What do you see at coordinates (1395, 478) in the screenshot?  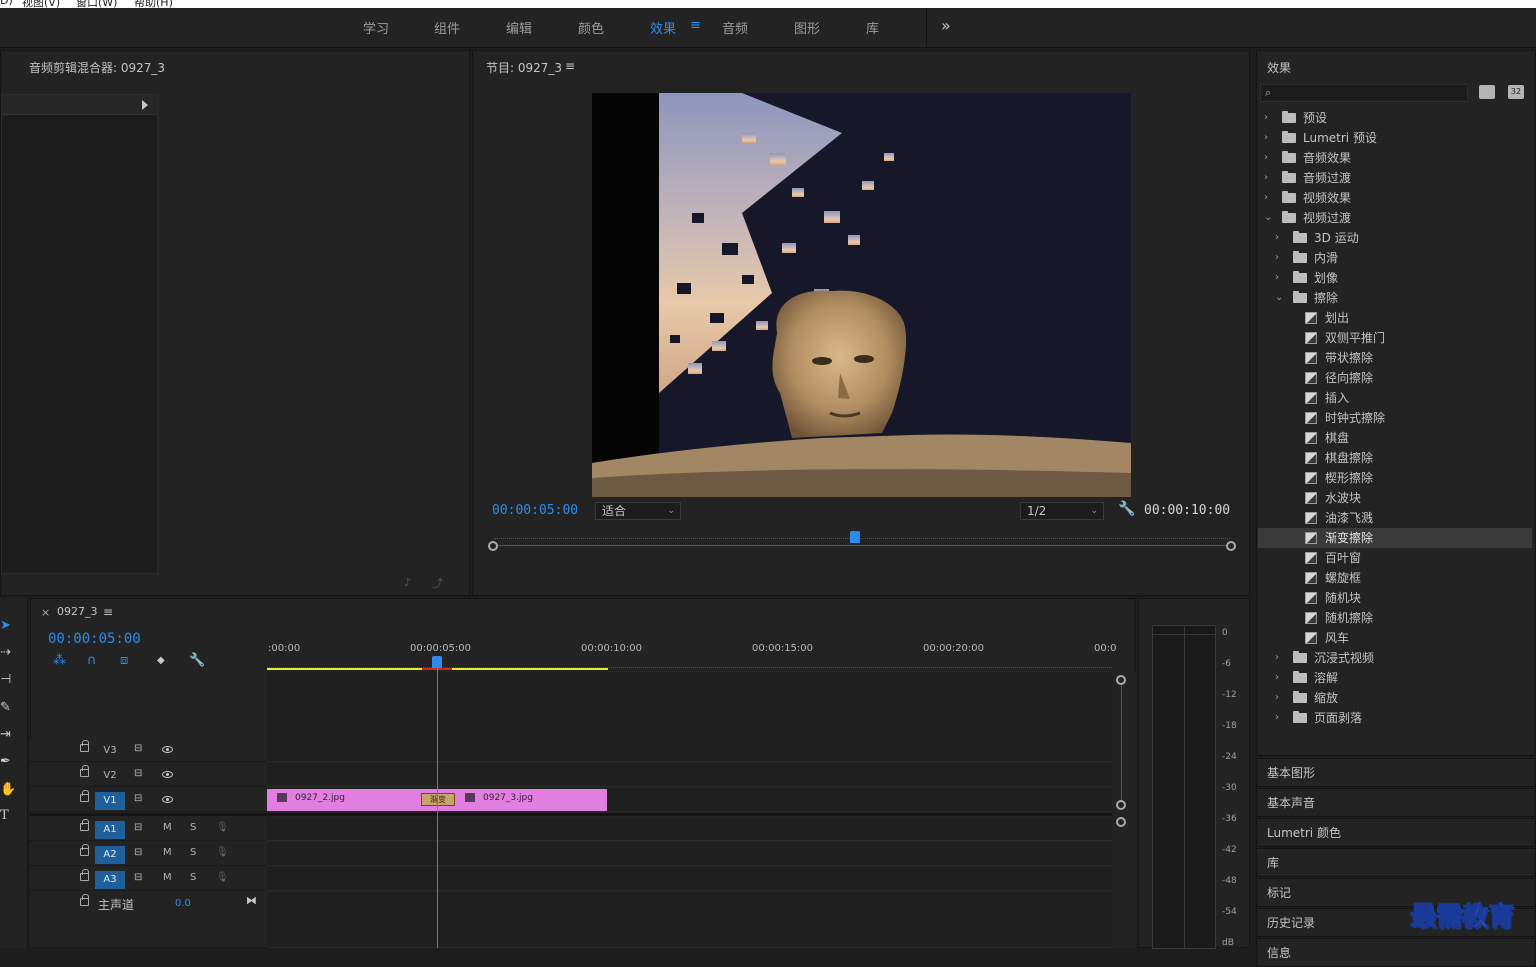 I see `effect-item: 楔形擦除` at bounding box center [1395, 478].